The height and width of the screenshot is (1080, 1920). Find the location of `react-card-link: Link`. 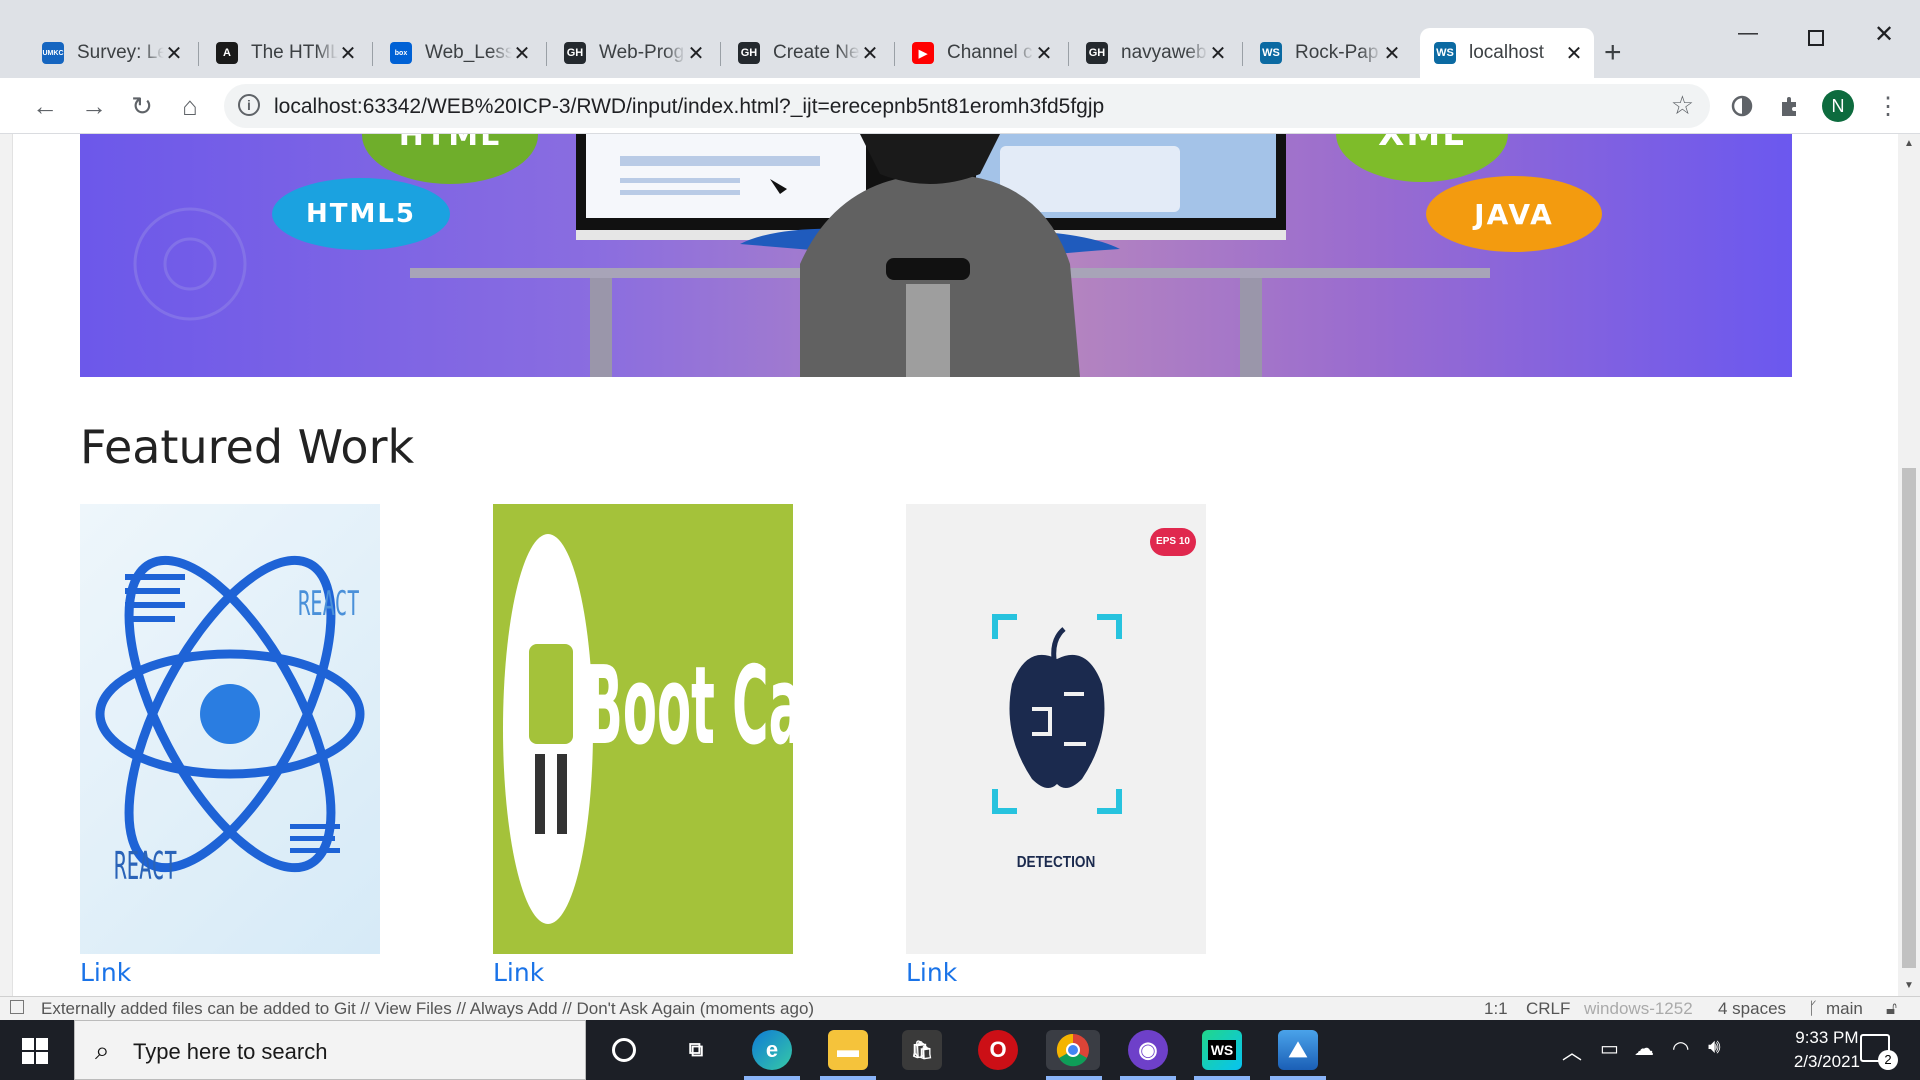

react-card-link: Link is located at coordinates (230, 972).